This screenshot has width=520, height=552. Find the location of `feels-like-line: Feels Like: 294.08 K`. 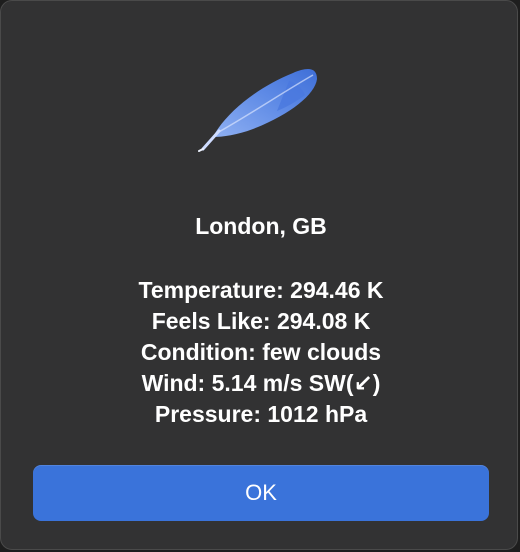

feels-like-line: Feels Like: 294.08 K is located at coordinates (261, 321).